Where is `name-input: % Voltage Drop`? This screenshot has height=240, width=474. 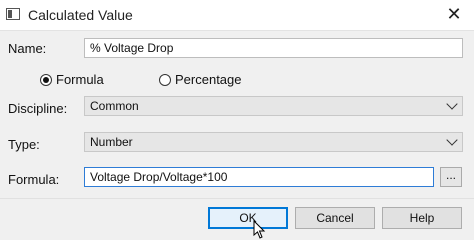
name-input: % Voltage Drop is located at coordinates (273, 48).